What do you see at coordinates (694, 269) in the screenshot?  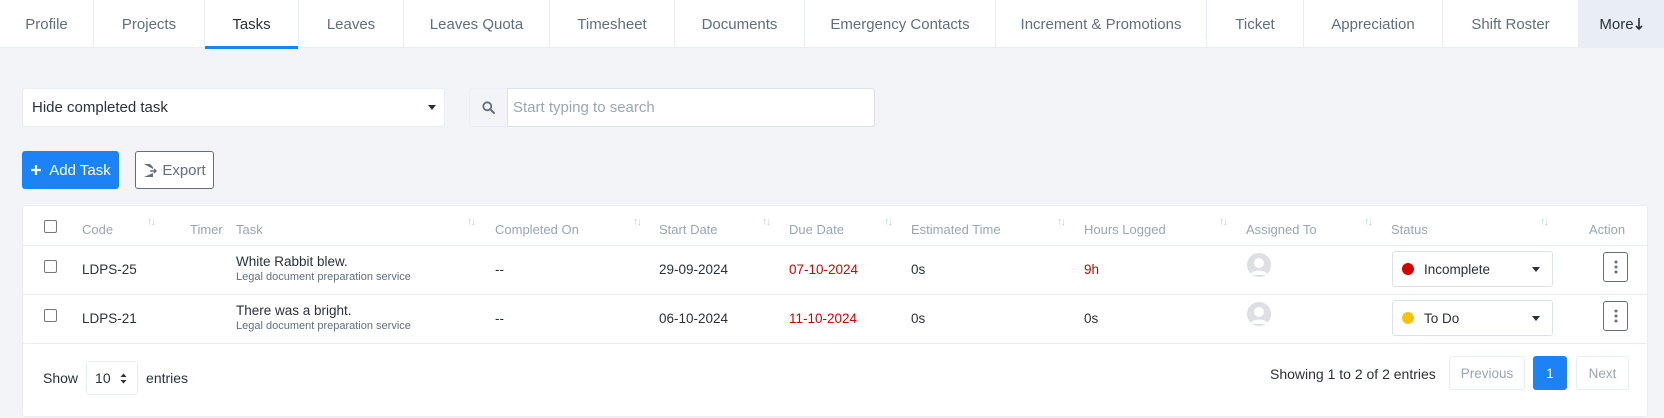 I see `start-date: 29-09-2024` at bounding box center [694, 269].